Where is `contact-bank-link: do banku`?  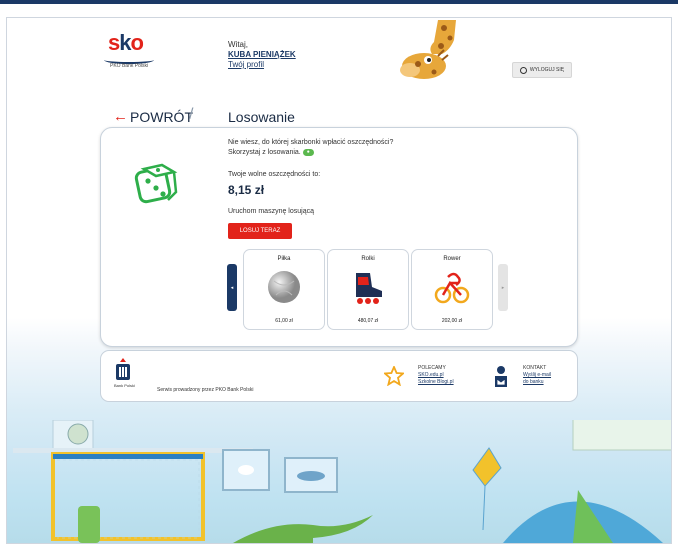 contact-bank-link: do banku is located at coordinates (537, 382).